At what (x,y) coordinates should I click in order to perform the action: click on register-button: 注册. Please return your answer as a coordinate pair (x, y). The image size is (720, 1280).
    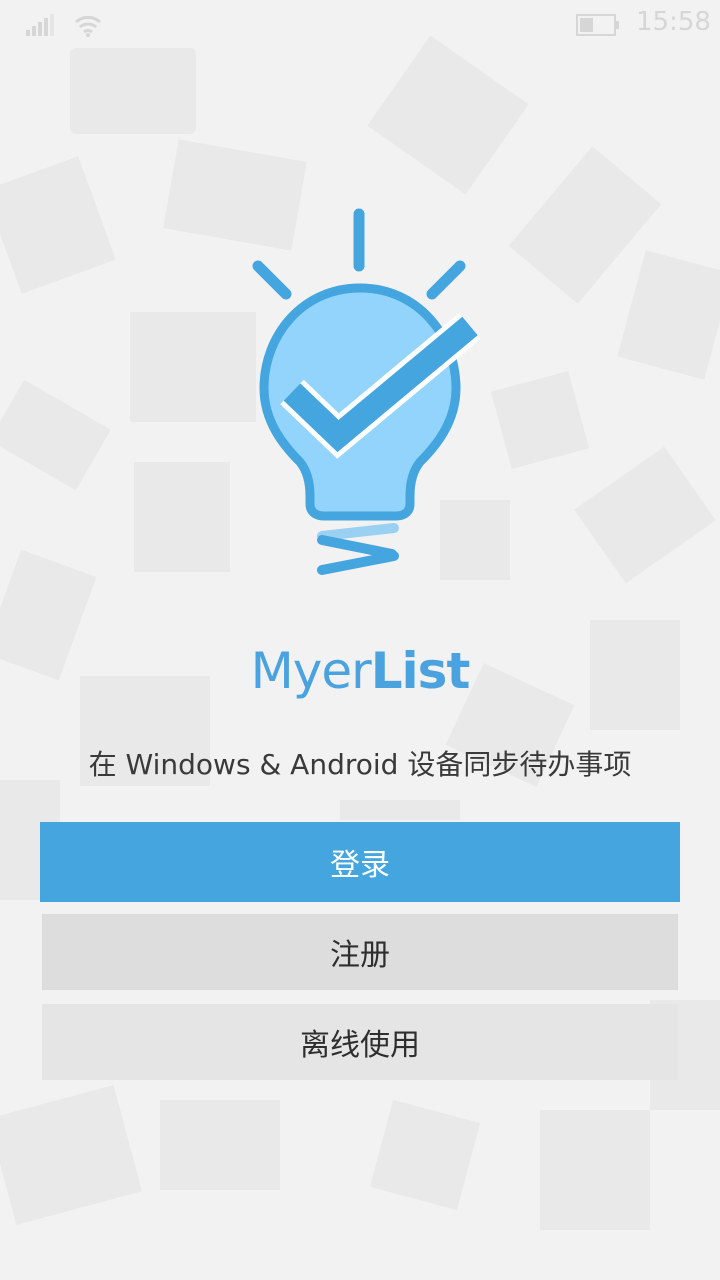
    Looking at the image, I should click on (360, 952).